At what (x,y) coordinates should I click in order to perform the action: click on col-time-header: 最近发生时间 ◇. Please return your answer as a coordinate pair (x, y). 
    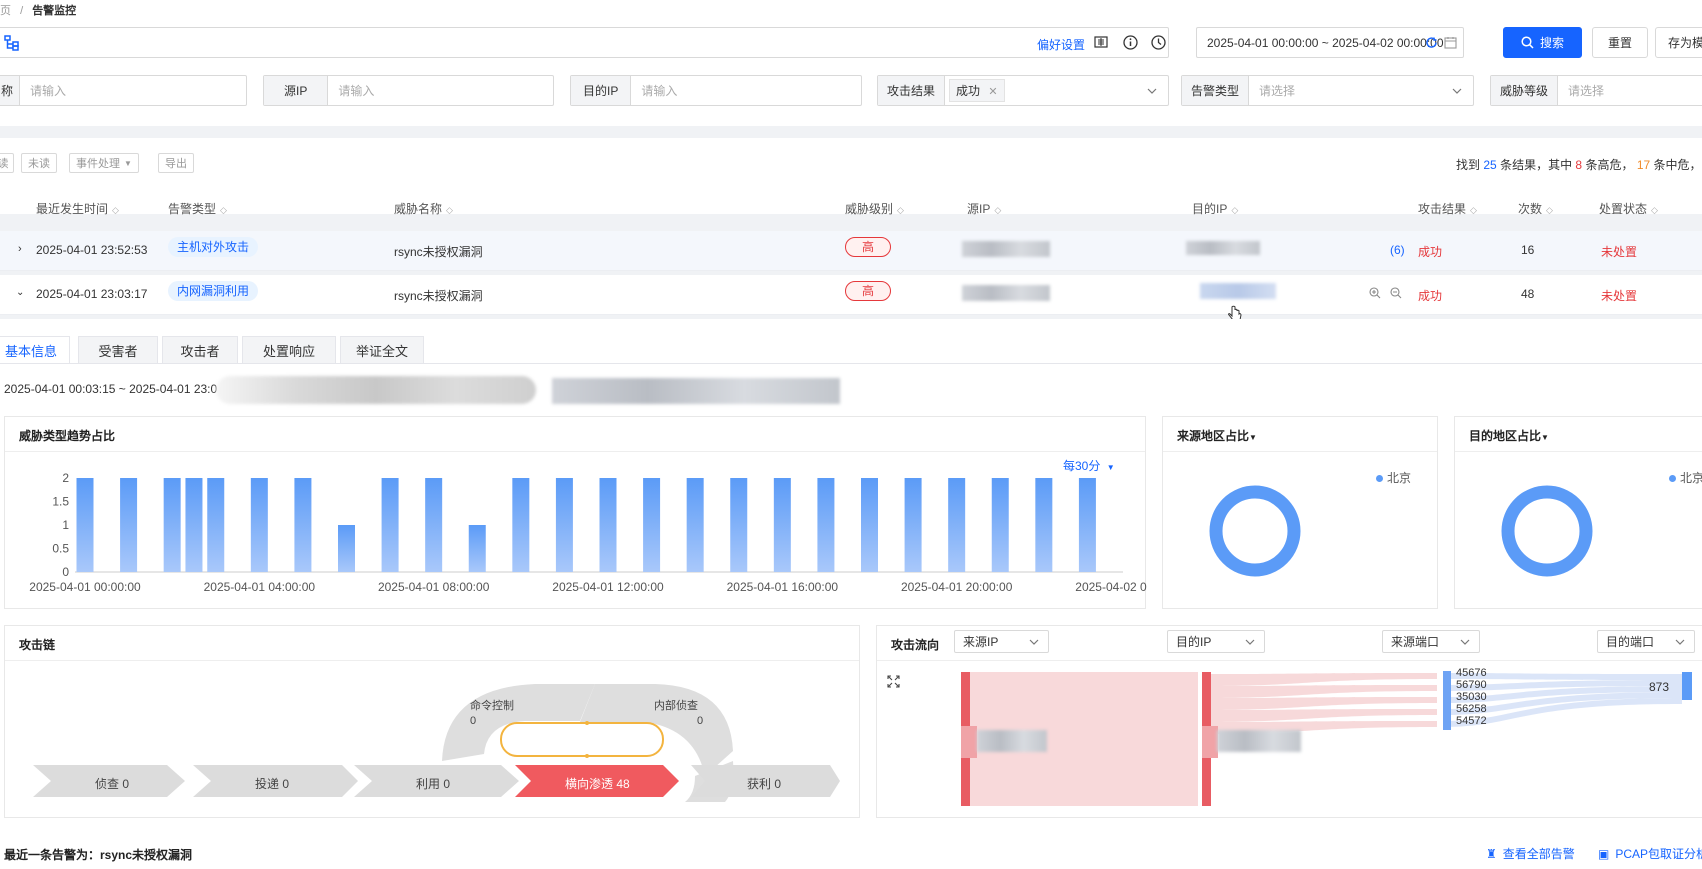
    Looking at the image, I should click on (77, 208).